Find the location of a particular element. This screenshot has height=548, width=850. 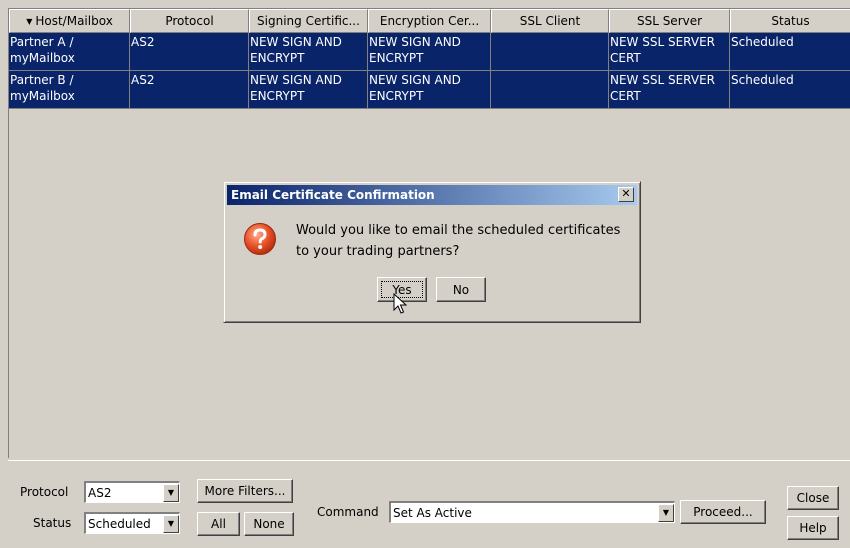

table-cell-host: Partner A / myMailbox is located at coordinates (69, 52).